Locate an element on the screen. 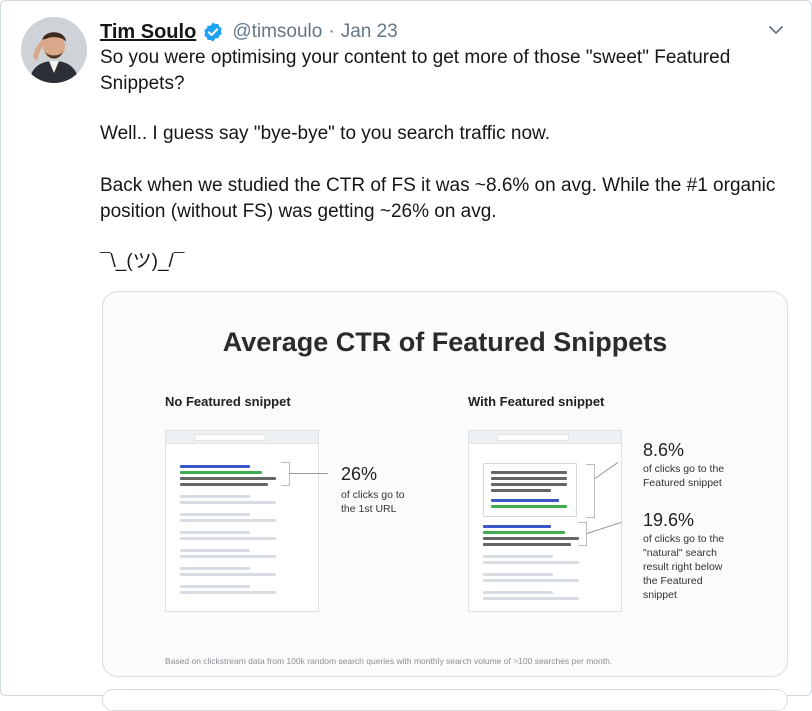 Image resolution: width=812 pixels, height=711 pixels. connector-line is located at coordinates (309, 473).